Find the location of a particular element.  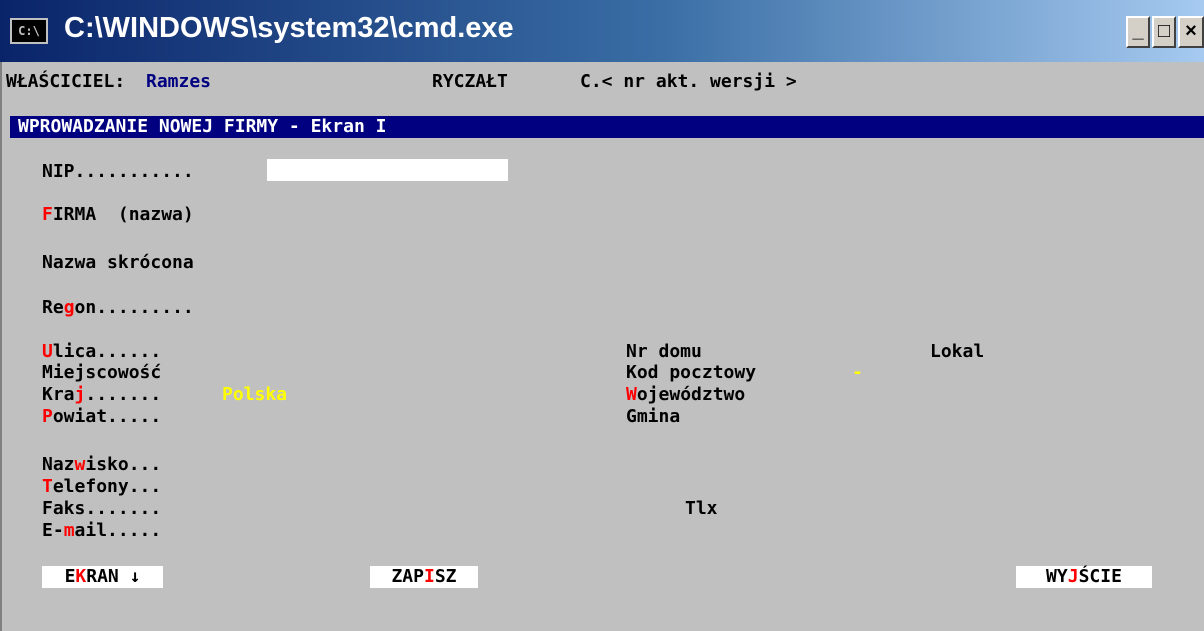

ekran-hotkey: K is located at coordinates (81, 576).